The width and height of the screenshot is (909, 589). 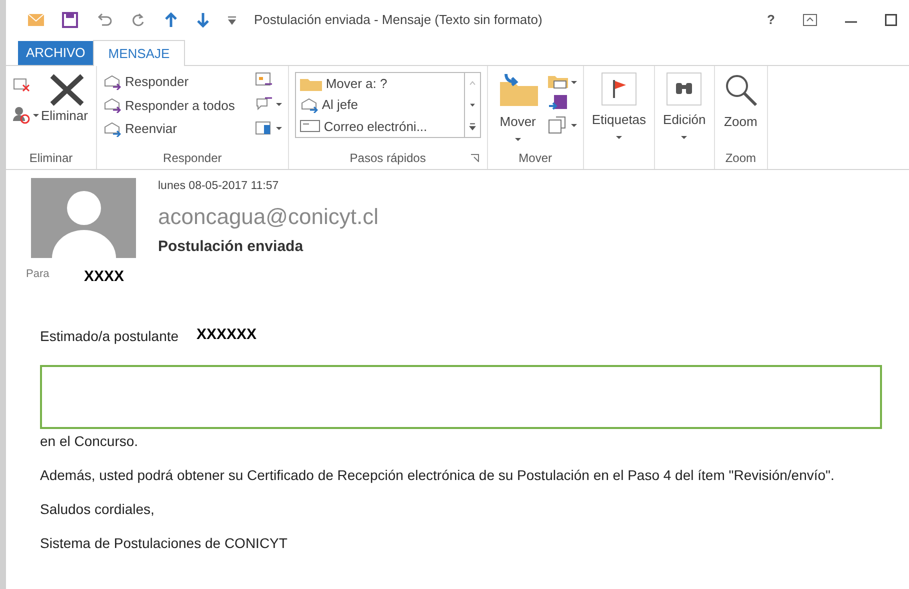 What do you see at coordinates (90, 441) in the screenshot?
I see `body-paragraph: en el Concurso.` at bounding box center [90, 441].